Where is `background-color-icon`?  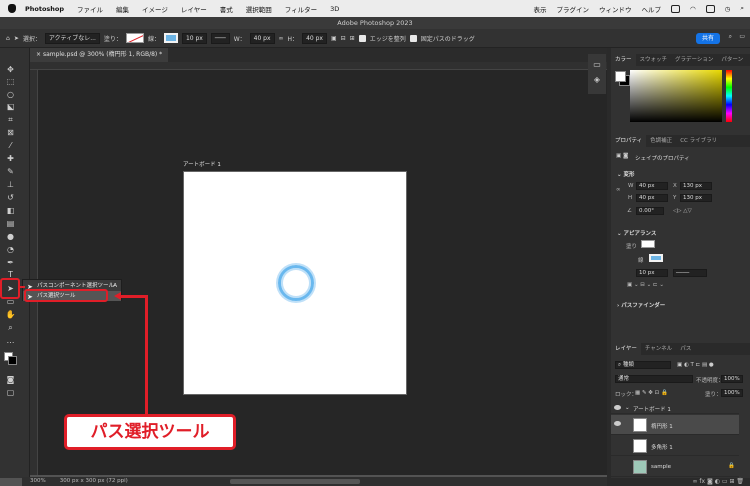
background-color-icon is located at coordinates (12, 360).